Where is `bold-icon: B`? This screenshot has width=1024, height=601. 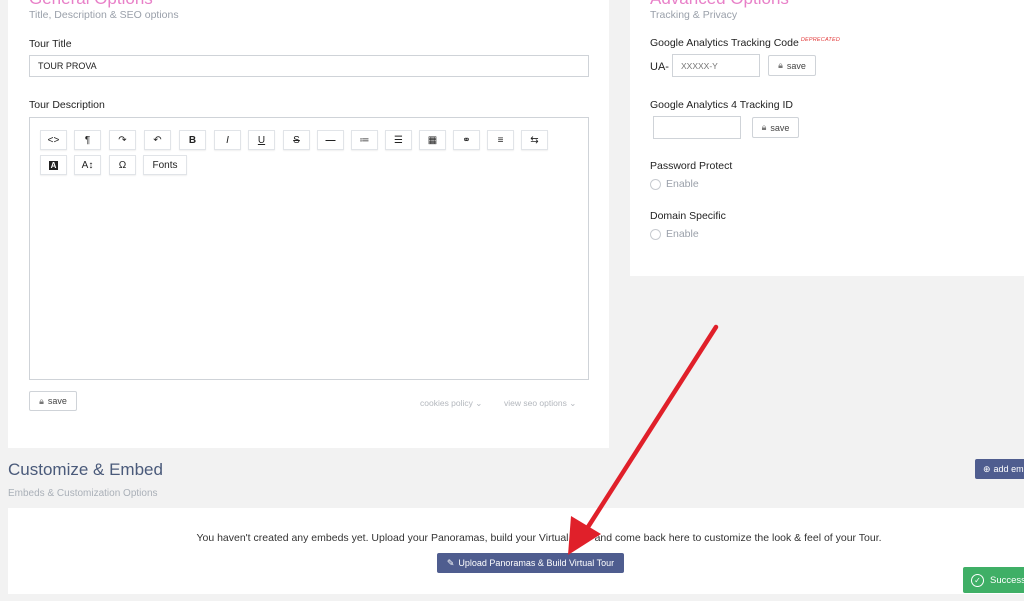
bold-icon: B is located at coordinates (192, 140).